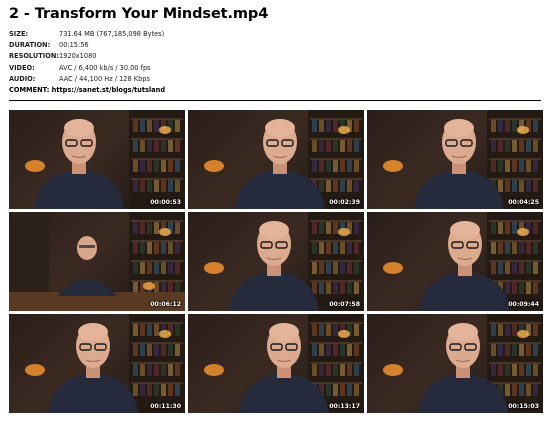  I want to click on thumbnail-timestamp: 00:06:12, so click(165, 304).